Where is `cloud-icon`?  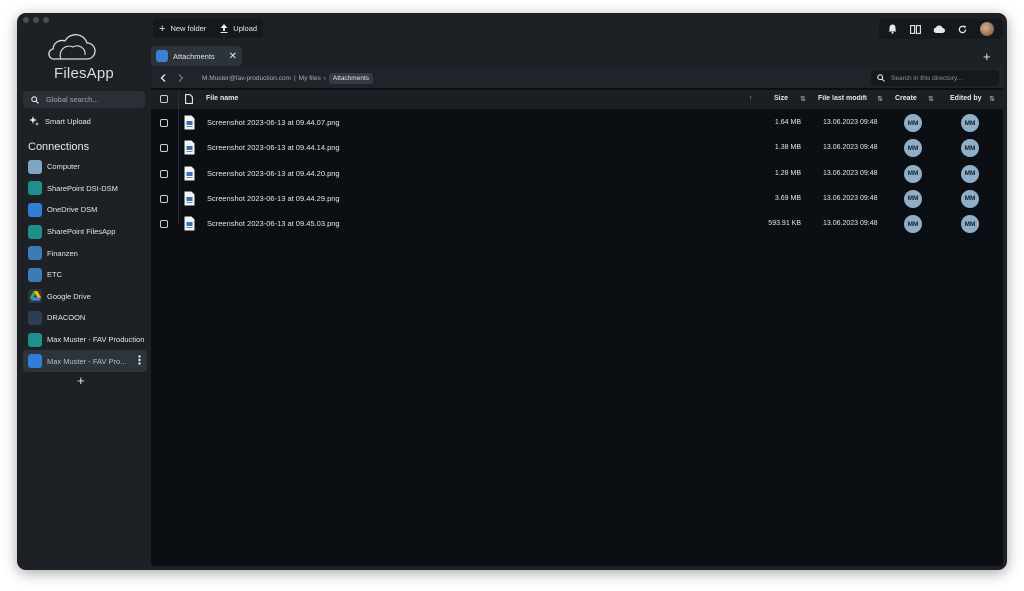 cloud-icon is located at coordinates (939, 29).